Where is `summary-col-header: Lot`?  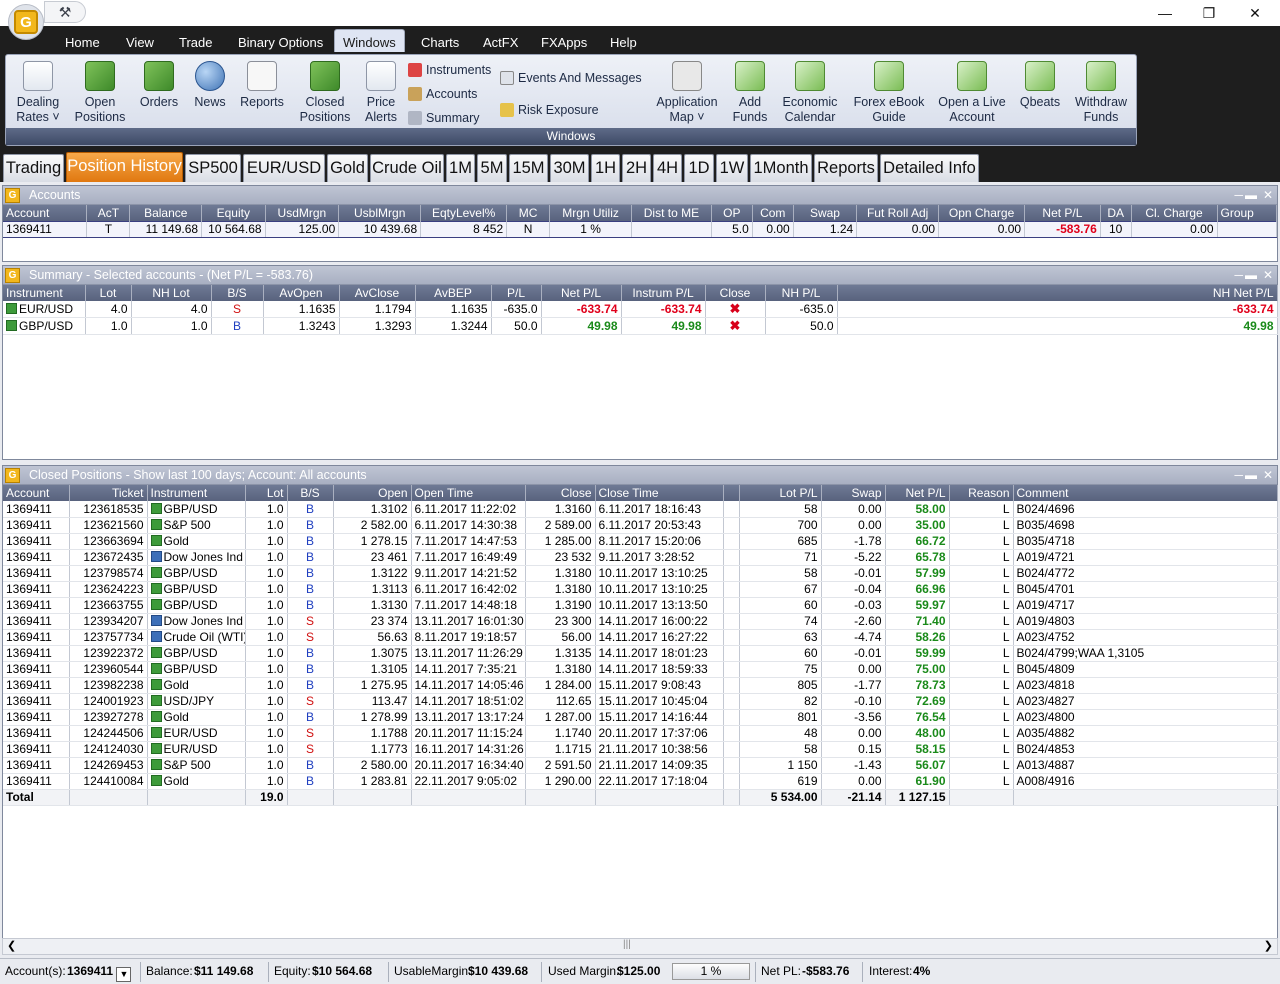
summary-col-header: Lot is located at coordinates (108, 293).